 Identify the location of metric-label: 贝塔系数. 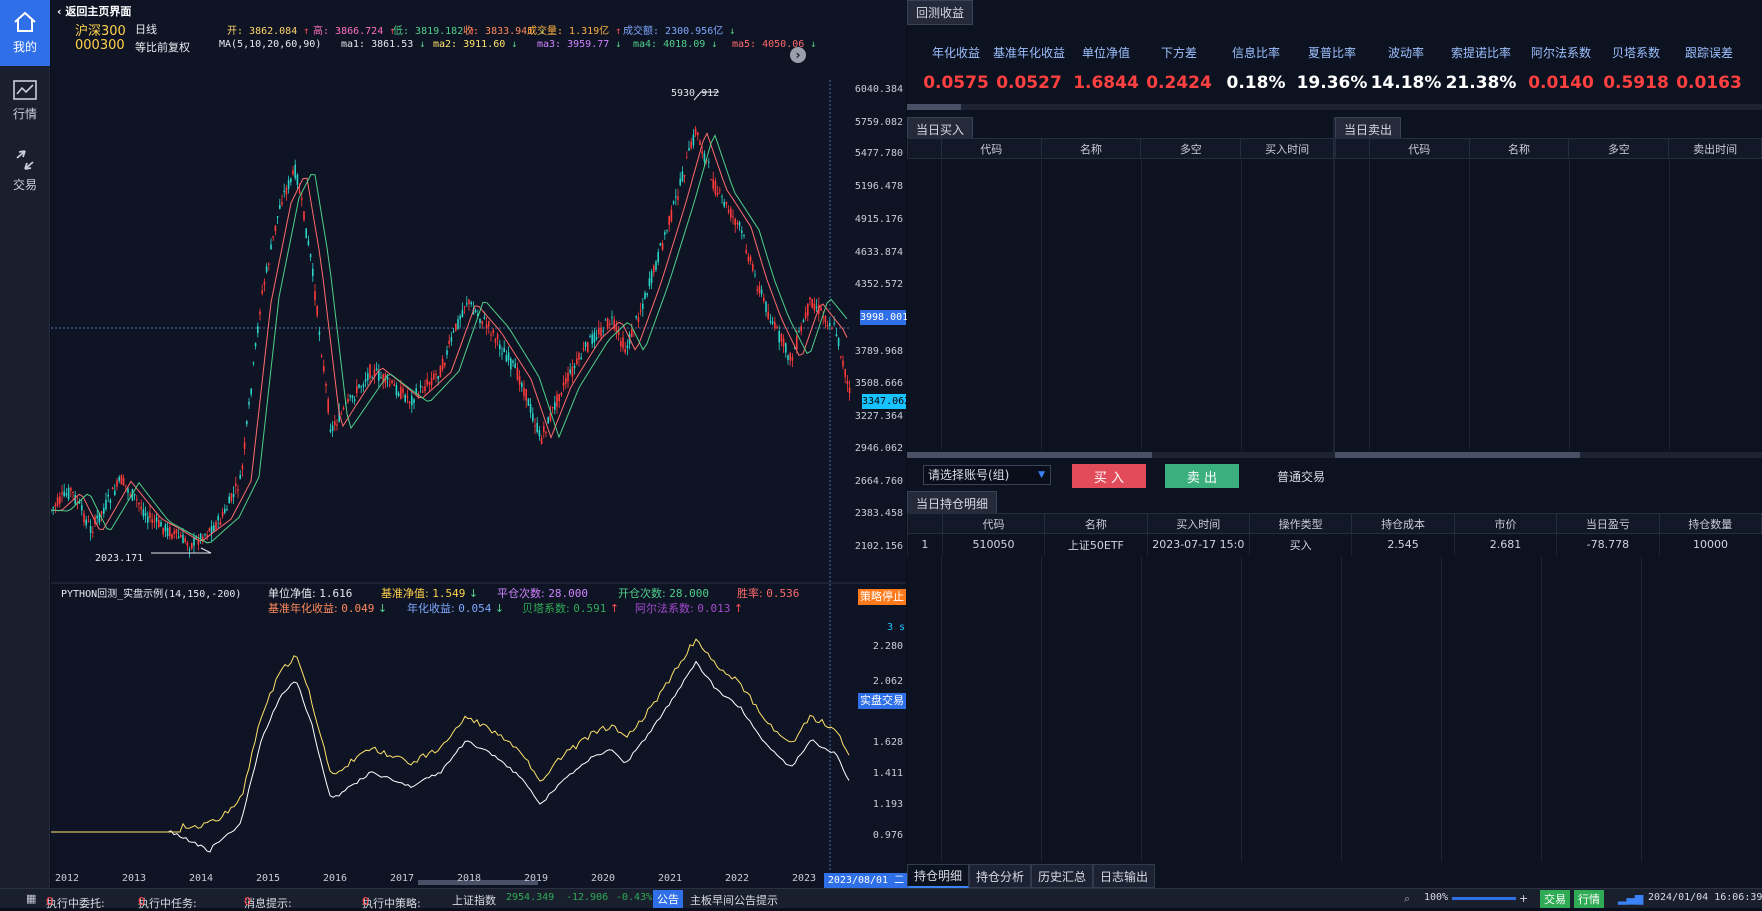
(1635, 53).